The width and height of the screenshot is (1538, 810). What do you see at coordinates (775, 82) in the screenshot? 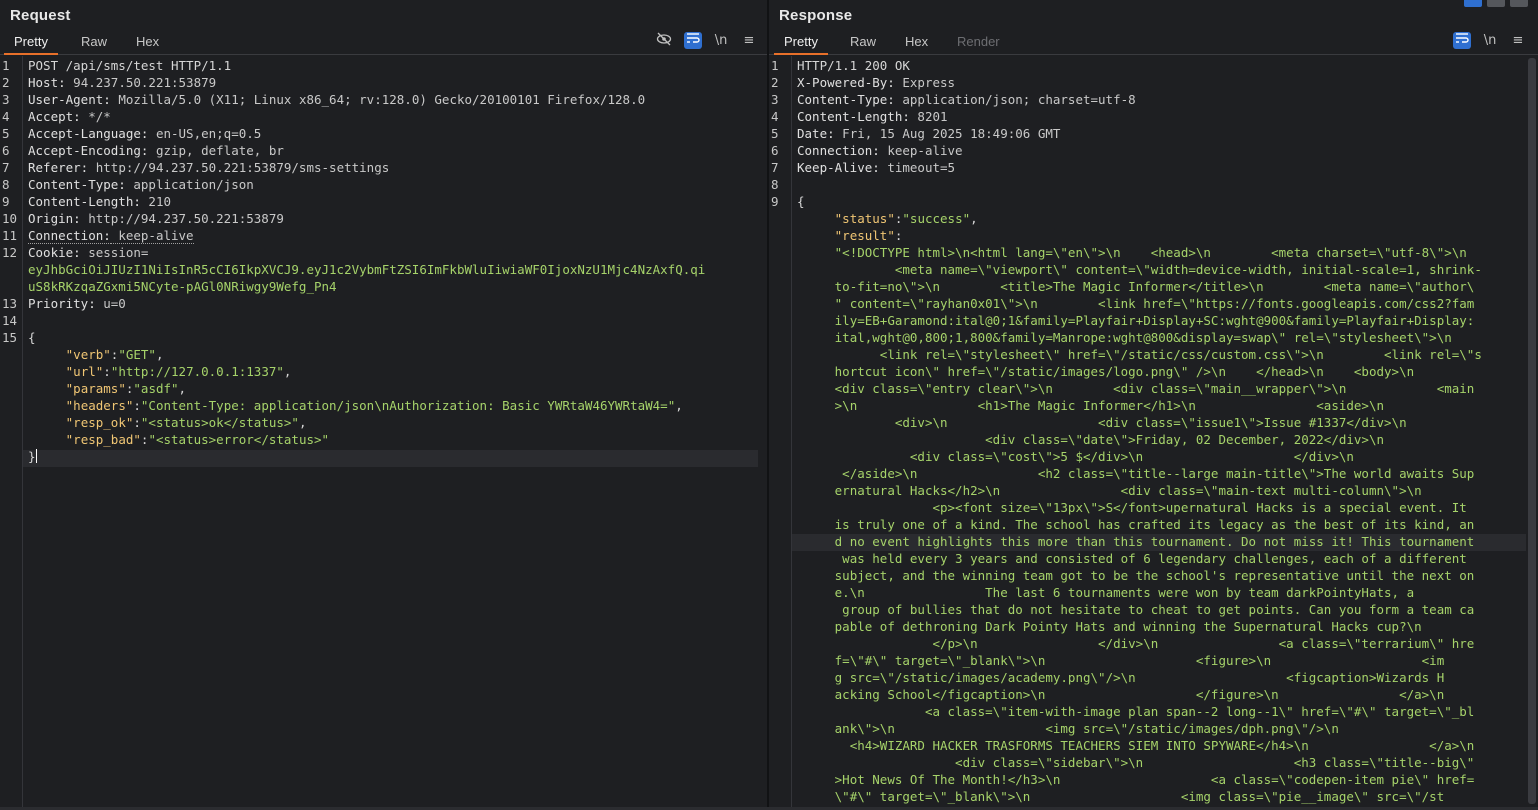
I see `line-number: 2` at bounding box center [775, 82].